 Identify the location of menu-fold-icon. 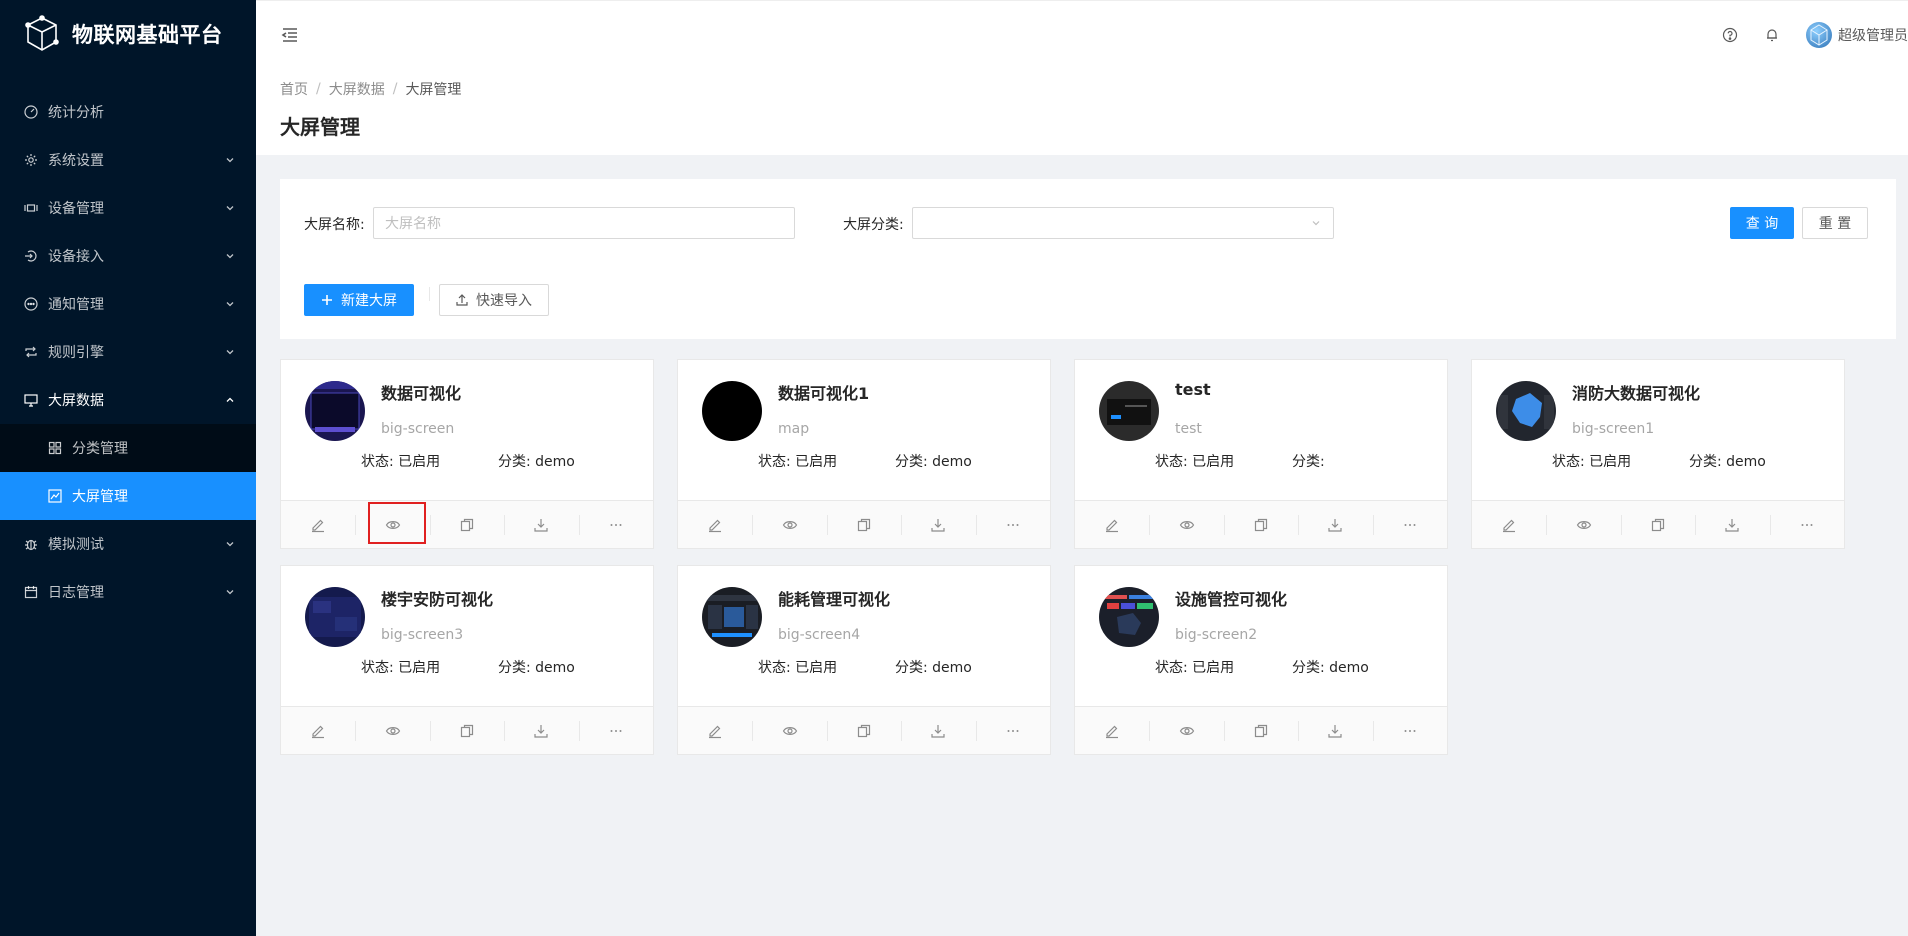
(290, 35).